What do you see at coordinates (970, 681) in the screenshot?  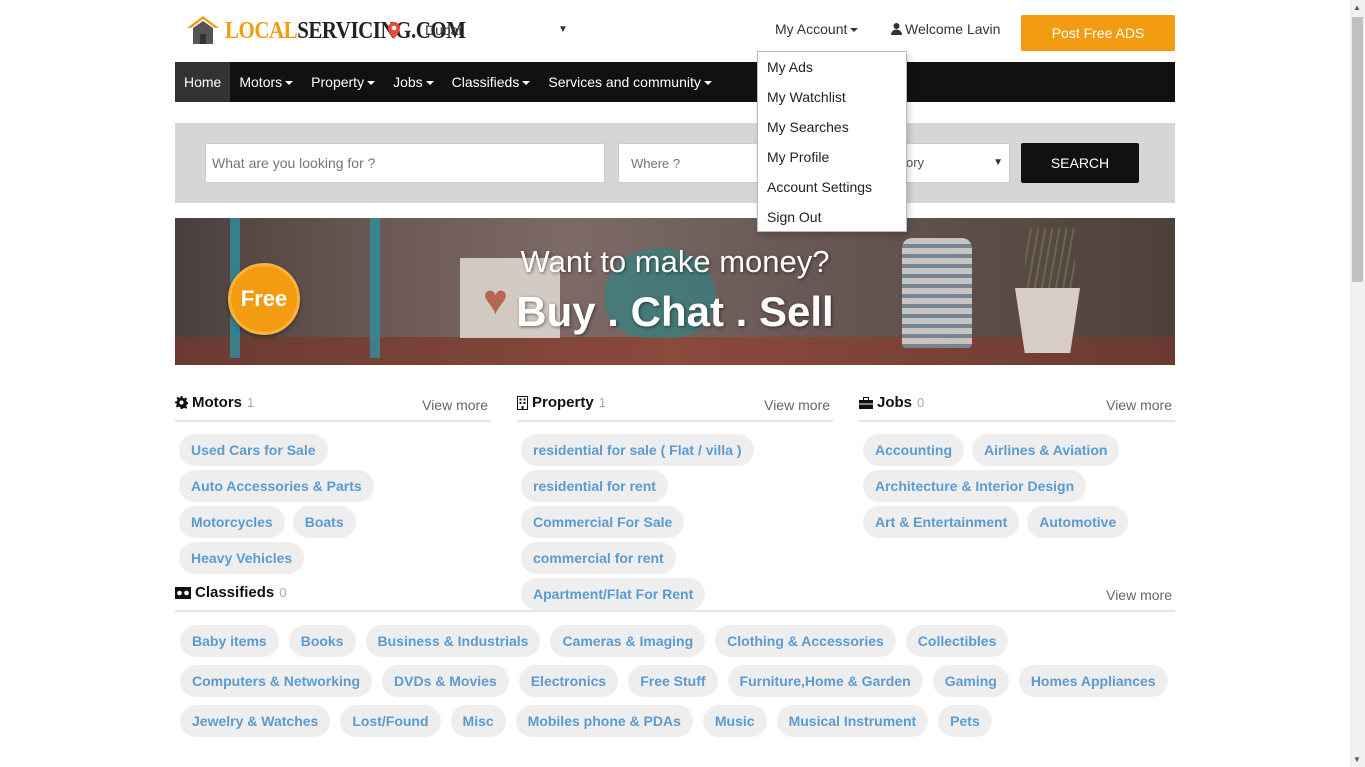 I see `tag-gaming: Gaming` at bounding box center [970, 681].